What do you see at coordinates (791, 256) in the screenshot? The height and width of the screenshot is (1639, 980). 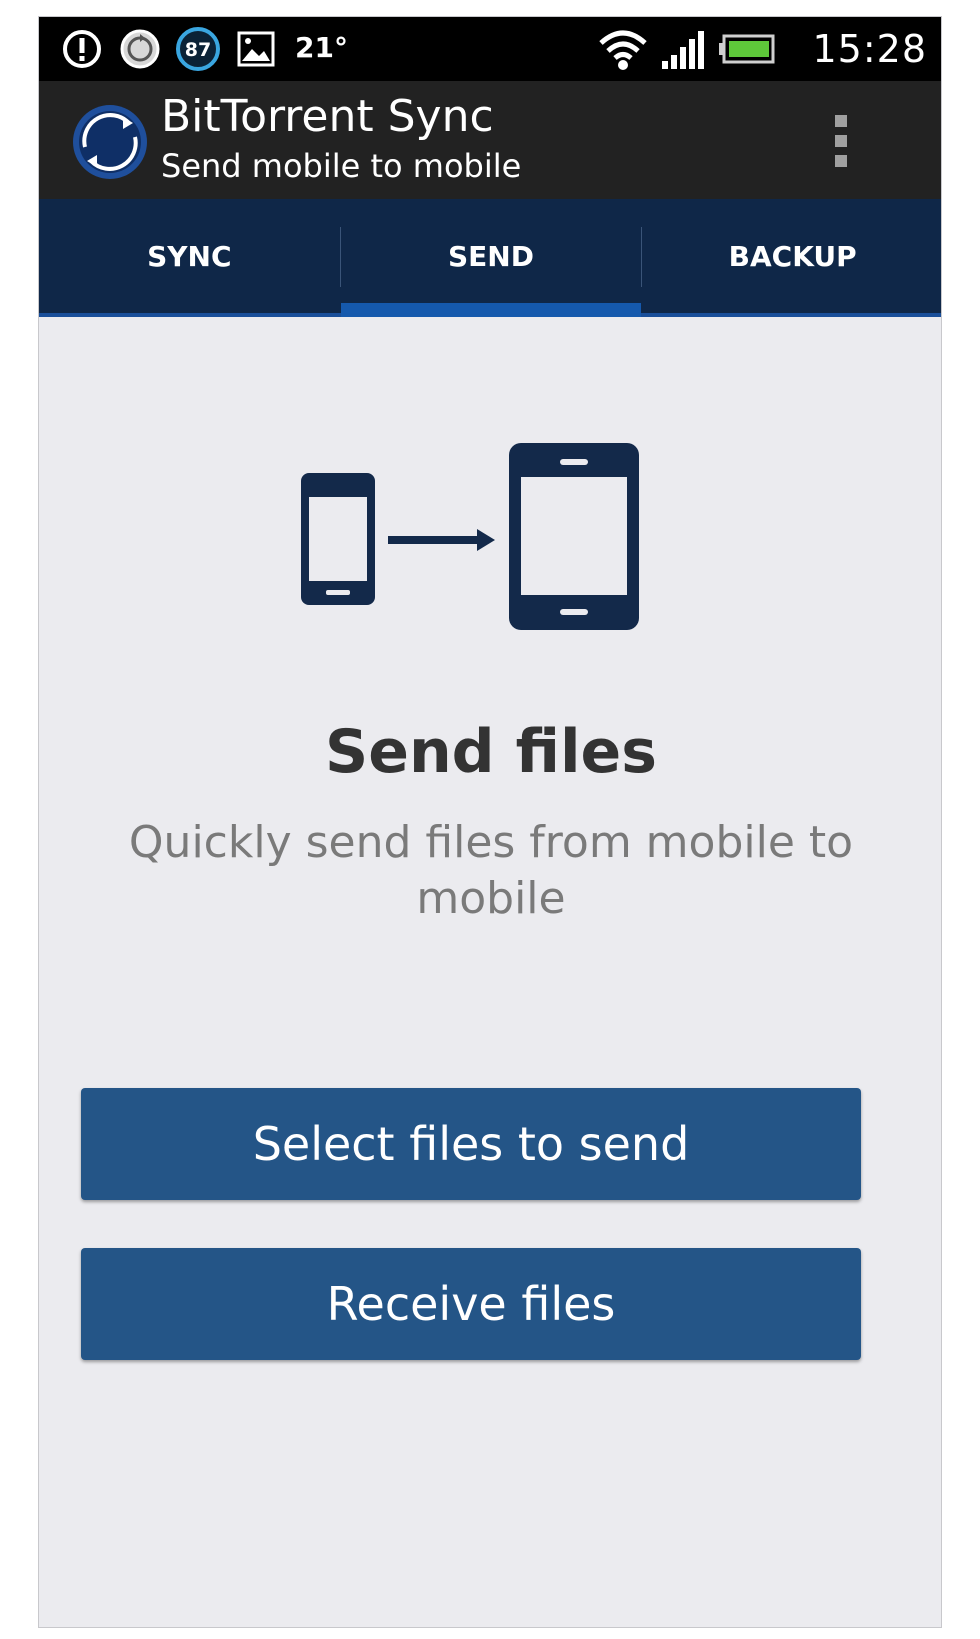 I see `tab-backup: BACKUP` at bounding box center [791, 256].